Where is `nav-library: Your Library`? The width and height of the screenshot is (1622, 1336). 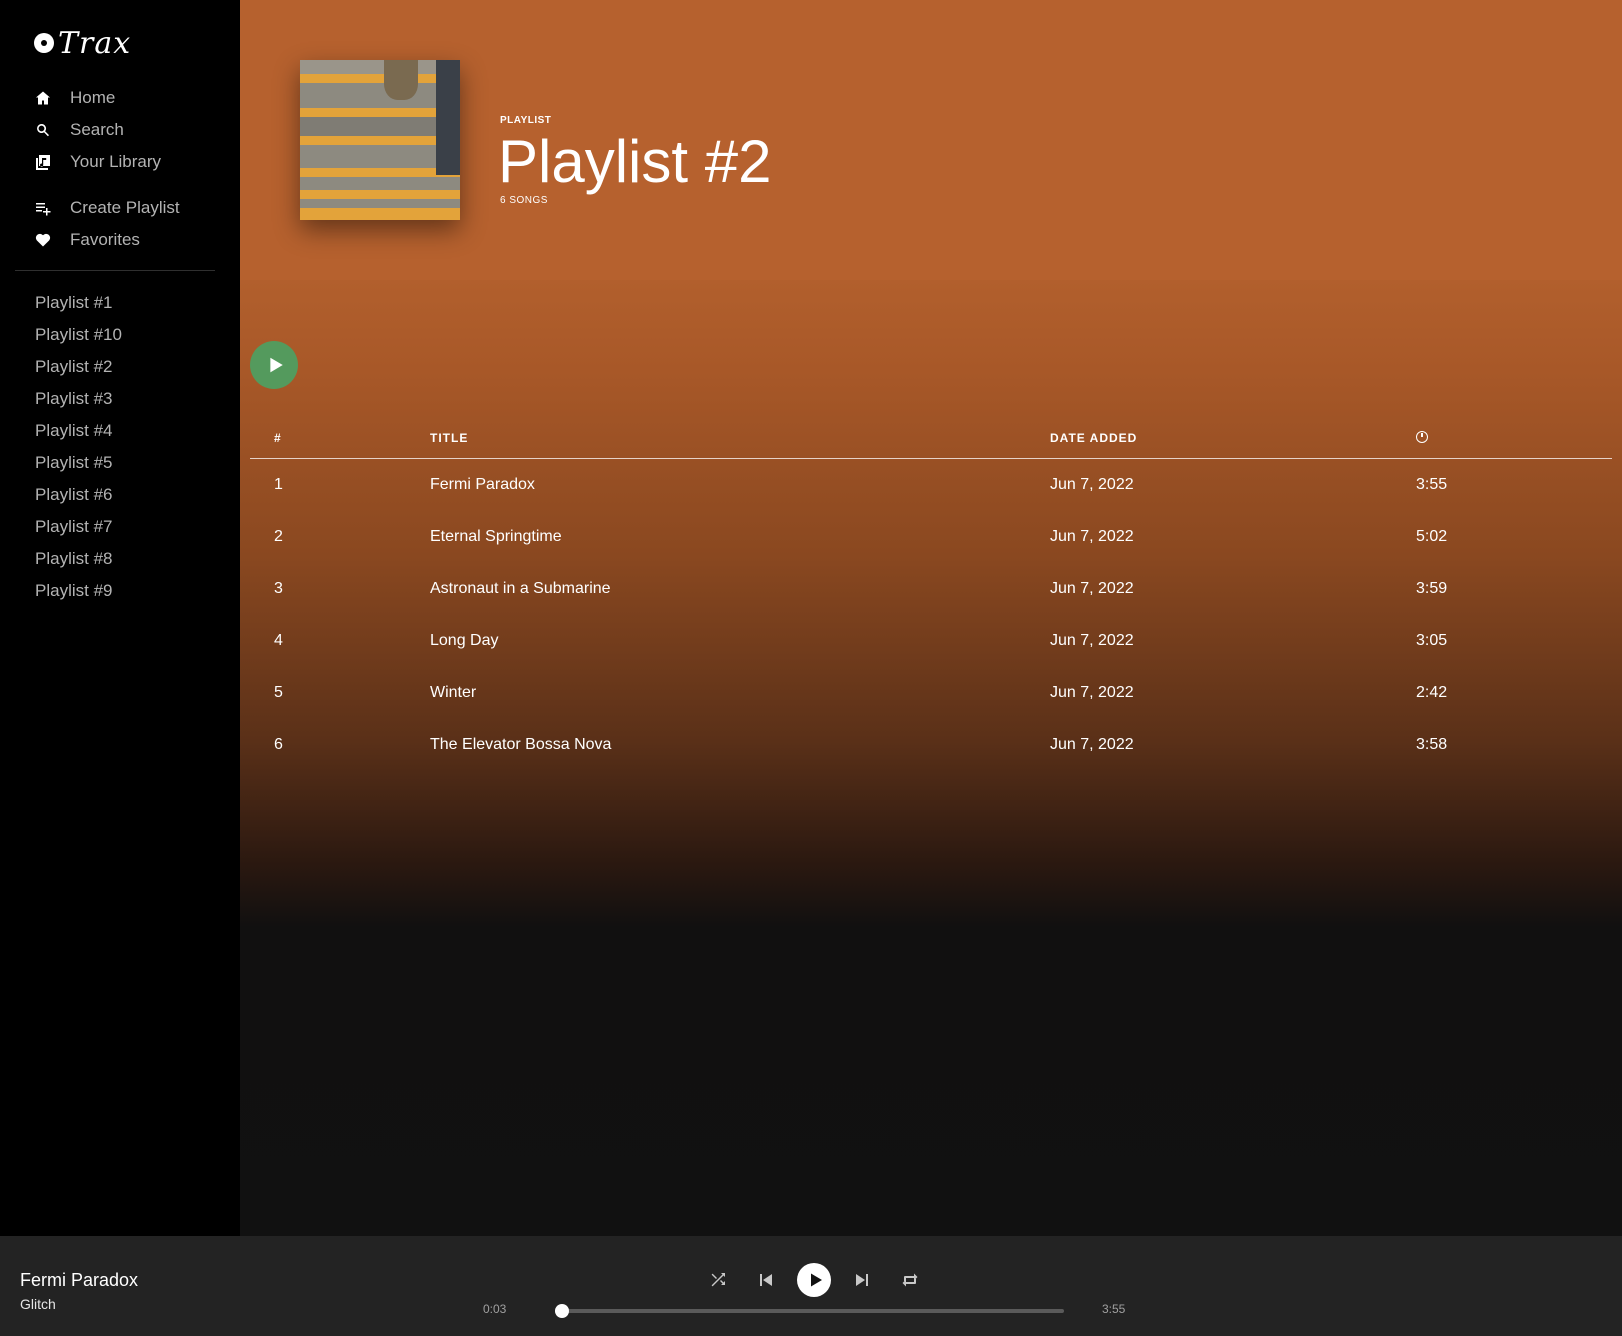 nav-library: Your Library is located at coordinates (120, 162).